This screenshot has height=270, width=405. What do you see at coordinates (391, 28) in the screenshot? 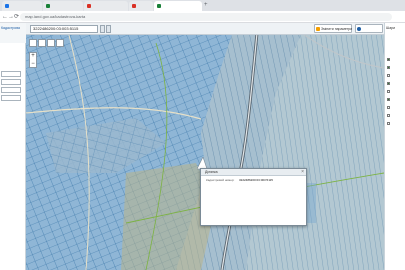
I see `layers-title: Шари` at bounding box center [391, 28].